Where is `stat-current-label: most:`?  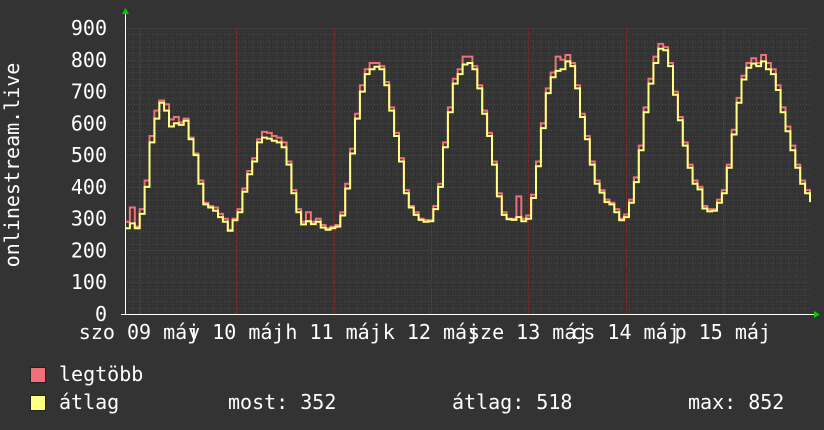
stat-current-label: most: is located at coordinates (258, 402).